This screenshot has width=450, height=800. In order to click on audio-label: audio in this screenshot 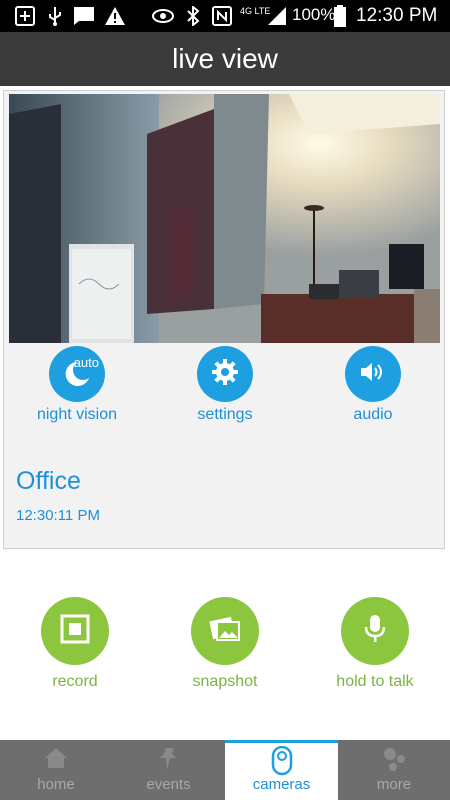, I will do `click(373, 414)`.